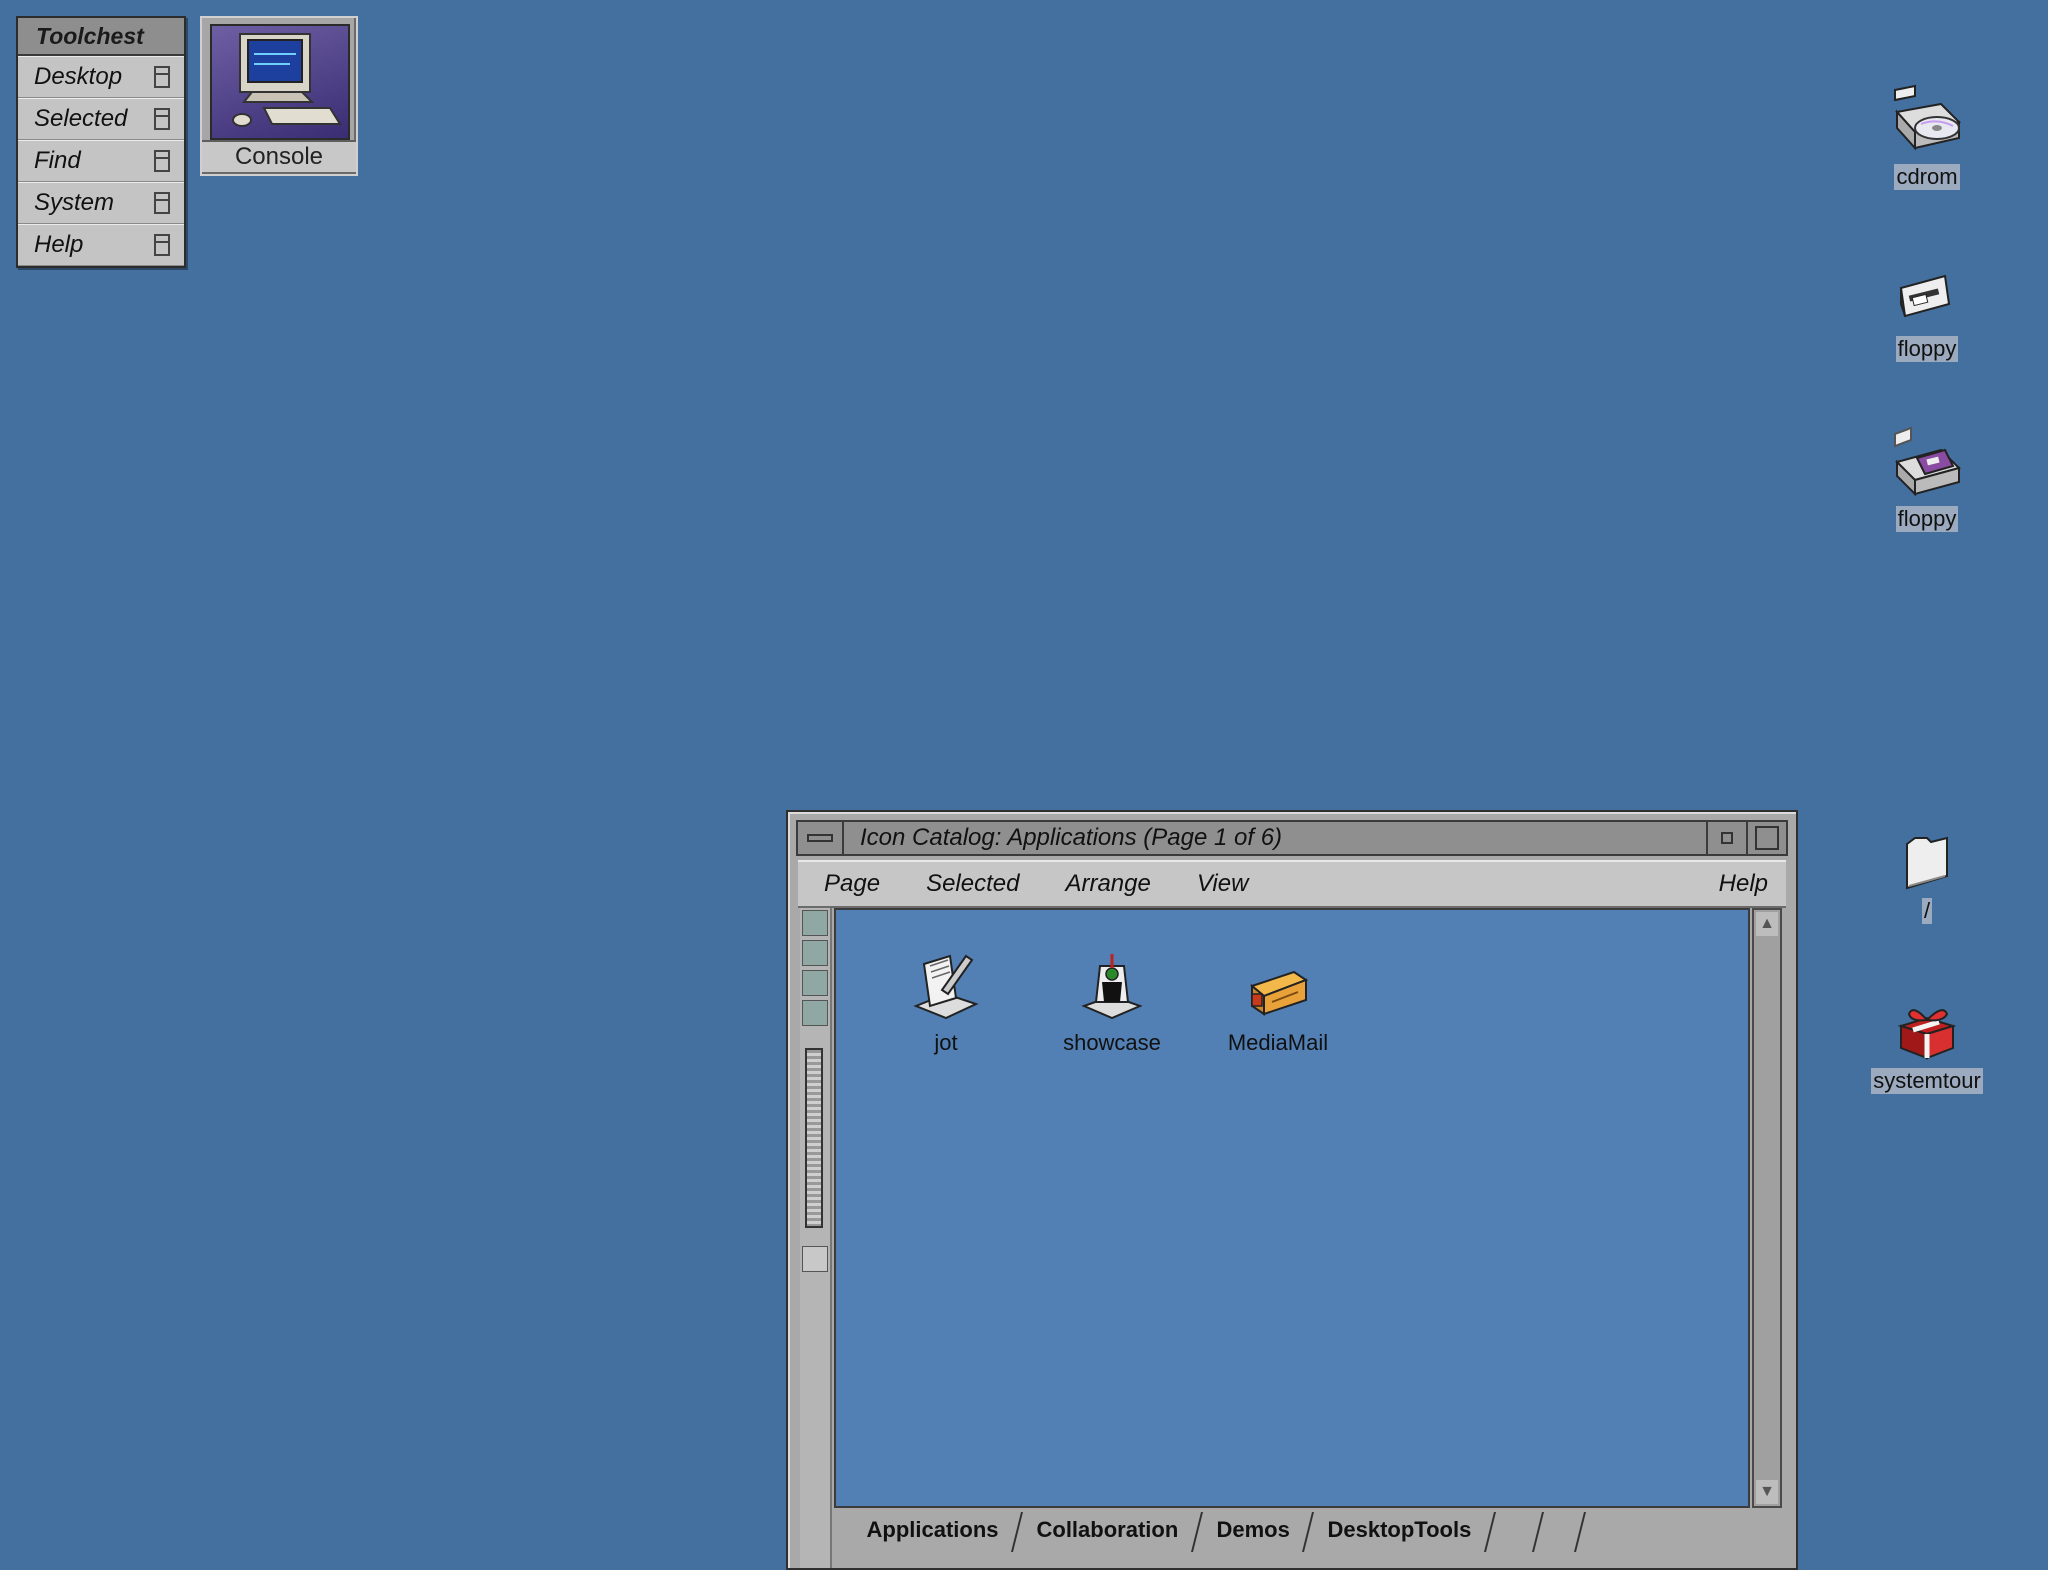 Image resolution: width=2048 pixels, height=1570 pixels. Describe the element at coordinates (946, 1042) in the screenshot. I see `catalog-icon-label: jot` at that location.